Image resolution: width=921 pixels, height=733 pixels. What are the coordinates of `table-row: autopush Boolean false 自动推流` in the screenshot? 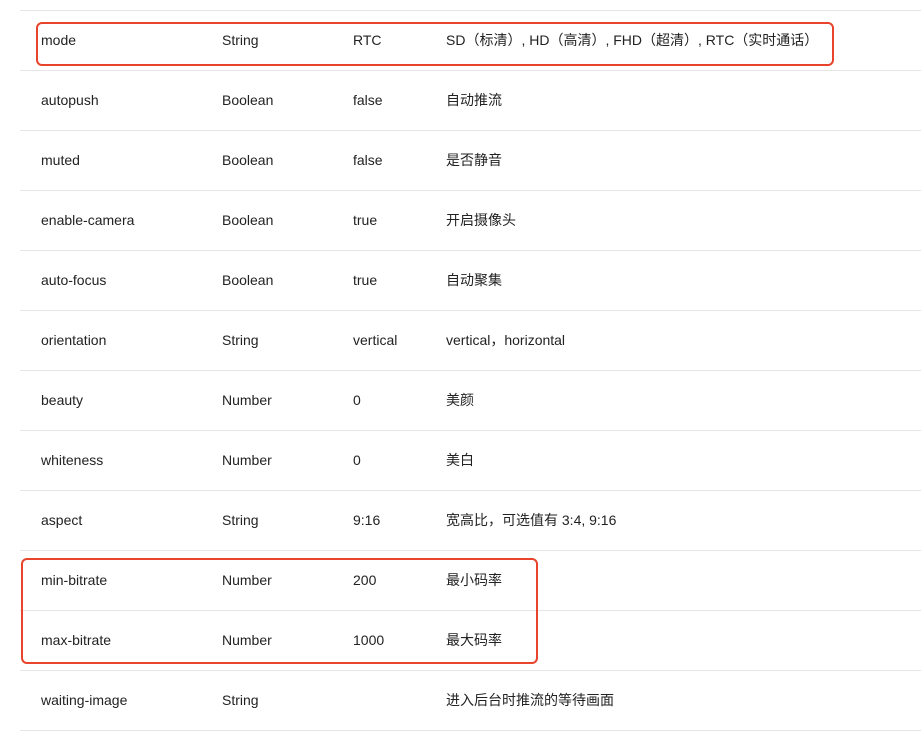 It's located at (470, 101).